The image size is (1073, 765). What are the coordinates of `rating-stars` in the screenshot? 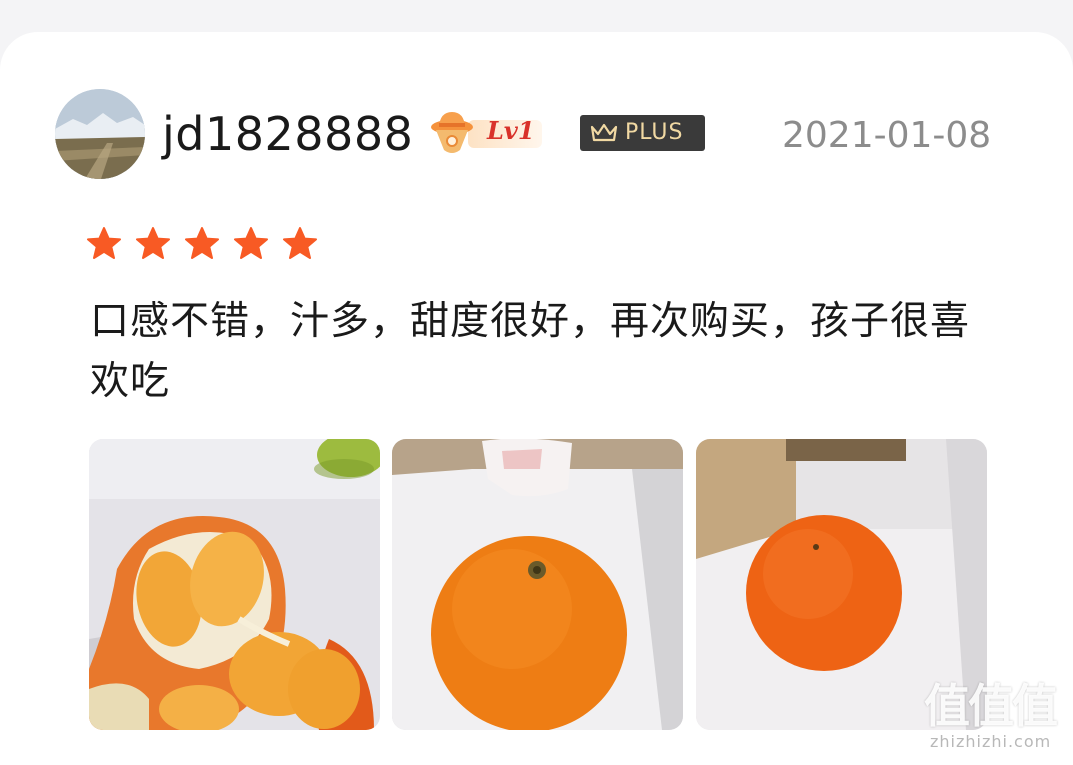 It's located at (202, 246).